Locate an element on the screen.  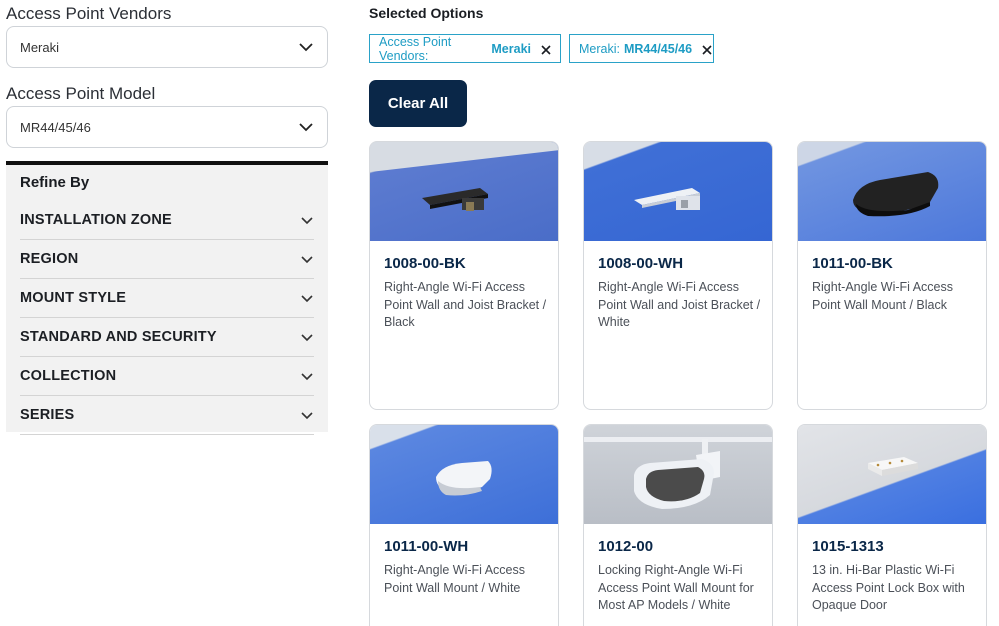
model-label: Access Point Model is located at coordinates (81, 93).